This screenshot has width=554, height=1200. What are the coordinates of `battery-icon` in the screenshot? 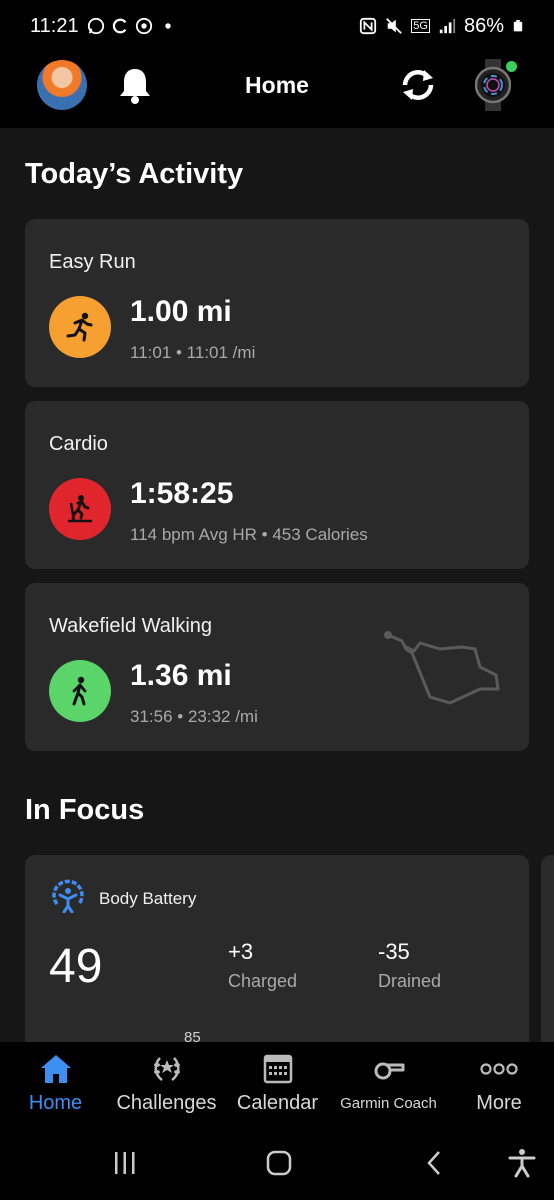 It's located at (518, 26).